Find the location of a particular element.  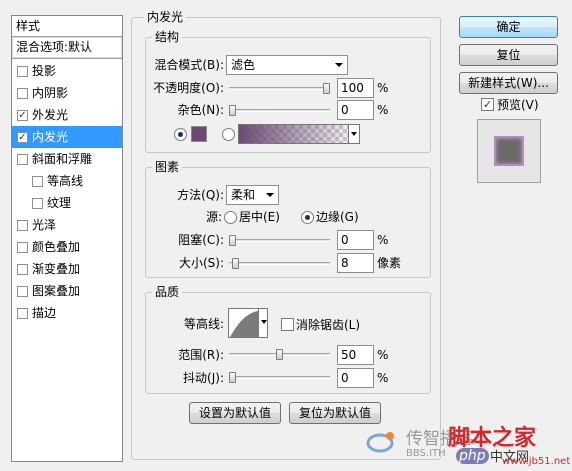

style-item: 内阴影 is located at coordinates (67, 93).